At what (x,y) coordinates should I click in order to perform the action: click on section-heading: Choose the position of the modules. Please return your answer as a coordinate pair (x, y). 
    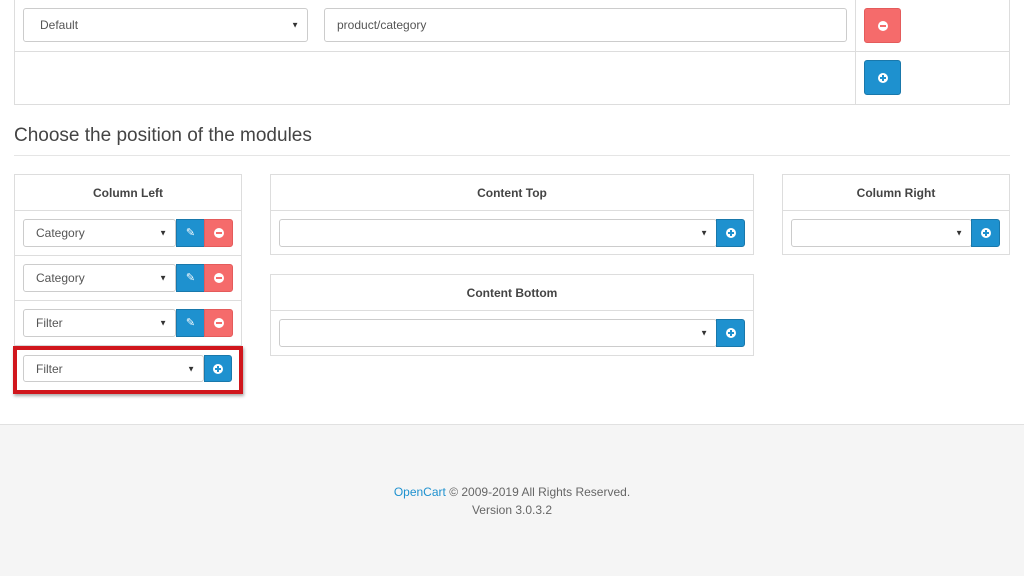
    Looking at the image, I should click on (163, 135).